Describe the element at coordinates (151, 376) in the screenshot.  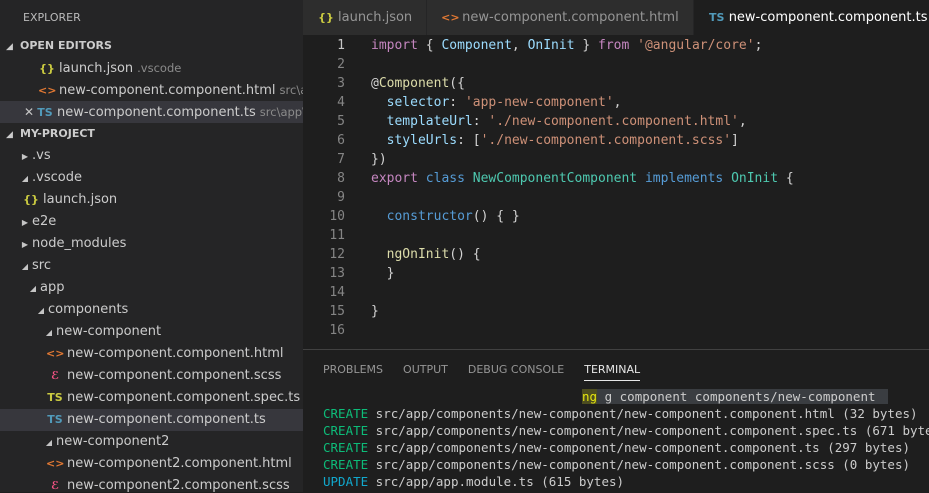
I see `tree-file: ℰnew-component.component.scss` at that location.